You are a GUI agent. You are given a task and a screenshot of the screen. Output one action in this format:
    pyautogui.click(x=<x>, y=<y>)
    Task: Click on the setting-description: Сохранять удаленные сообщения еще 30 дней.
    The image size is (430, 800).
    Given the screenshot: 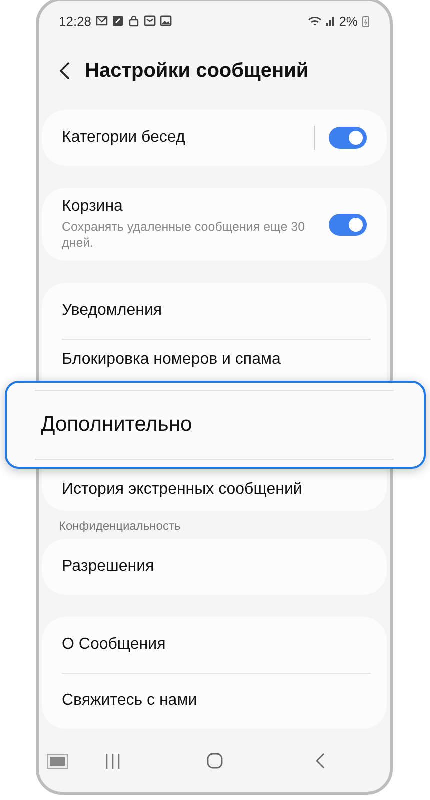 What is the action you would take?
    pyautogui.click(x=184, y=235)
    